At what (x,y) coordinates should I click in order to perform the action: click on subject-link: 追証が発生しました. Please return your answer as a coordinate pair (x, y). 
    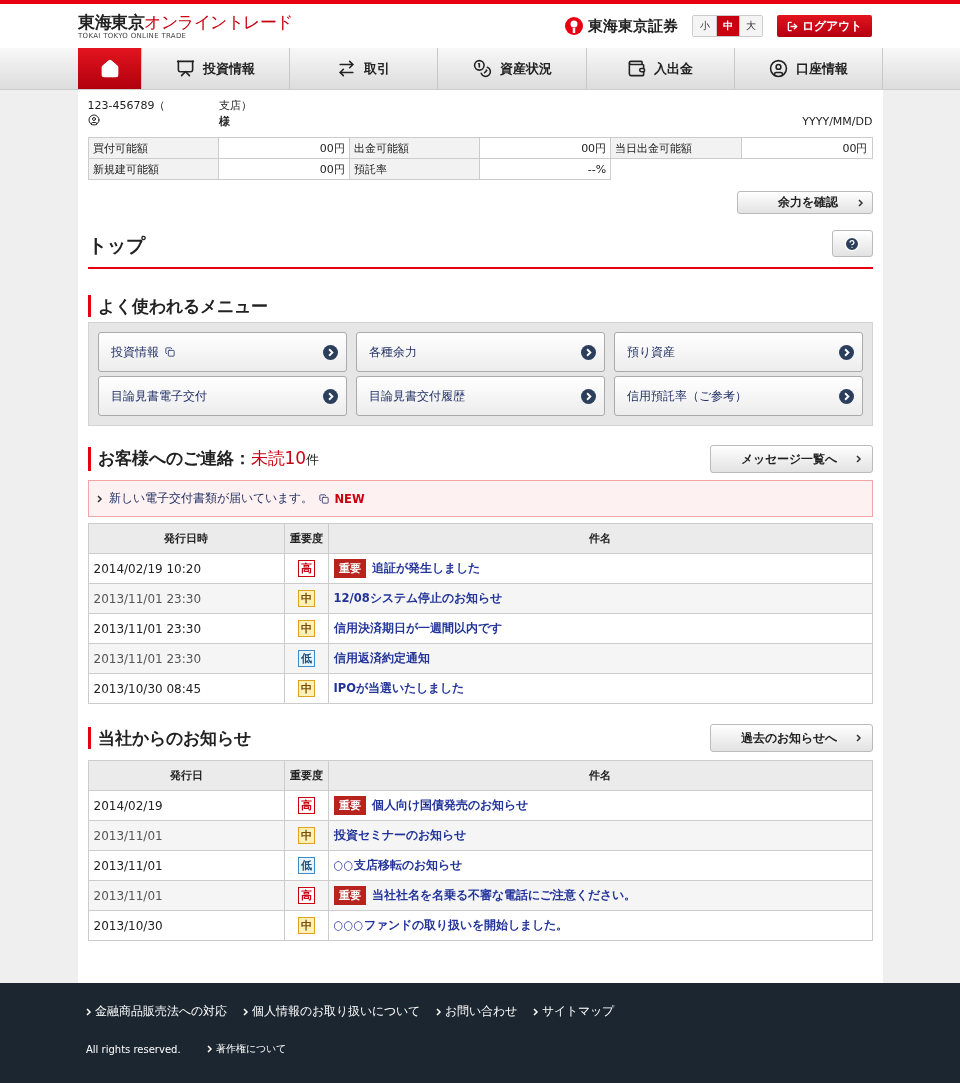
    Looking at the image, I should click on (425, 568).